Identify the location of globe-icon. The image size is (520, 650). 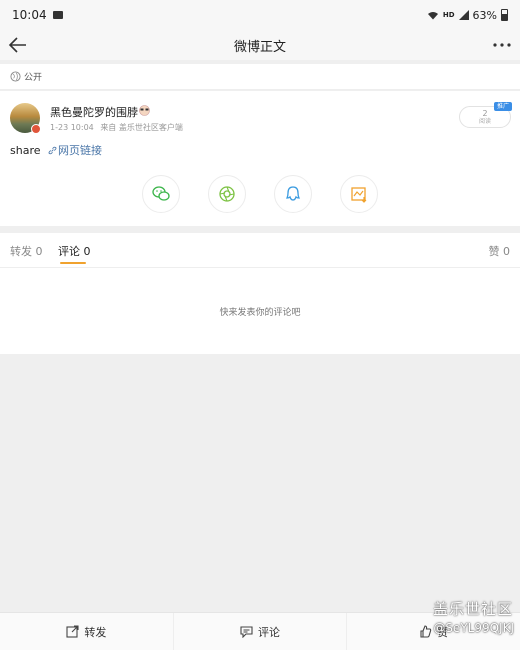
(15, 76).